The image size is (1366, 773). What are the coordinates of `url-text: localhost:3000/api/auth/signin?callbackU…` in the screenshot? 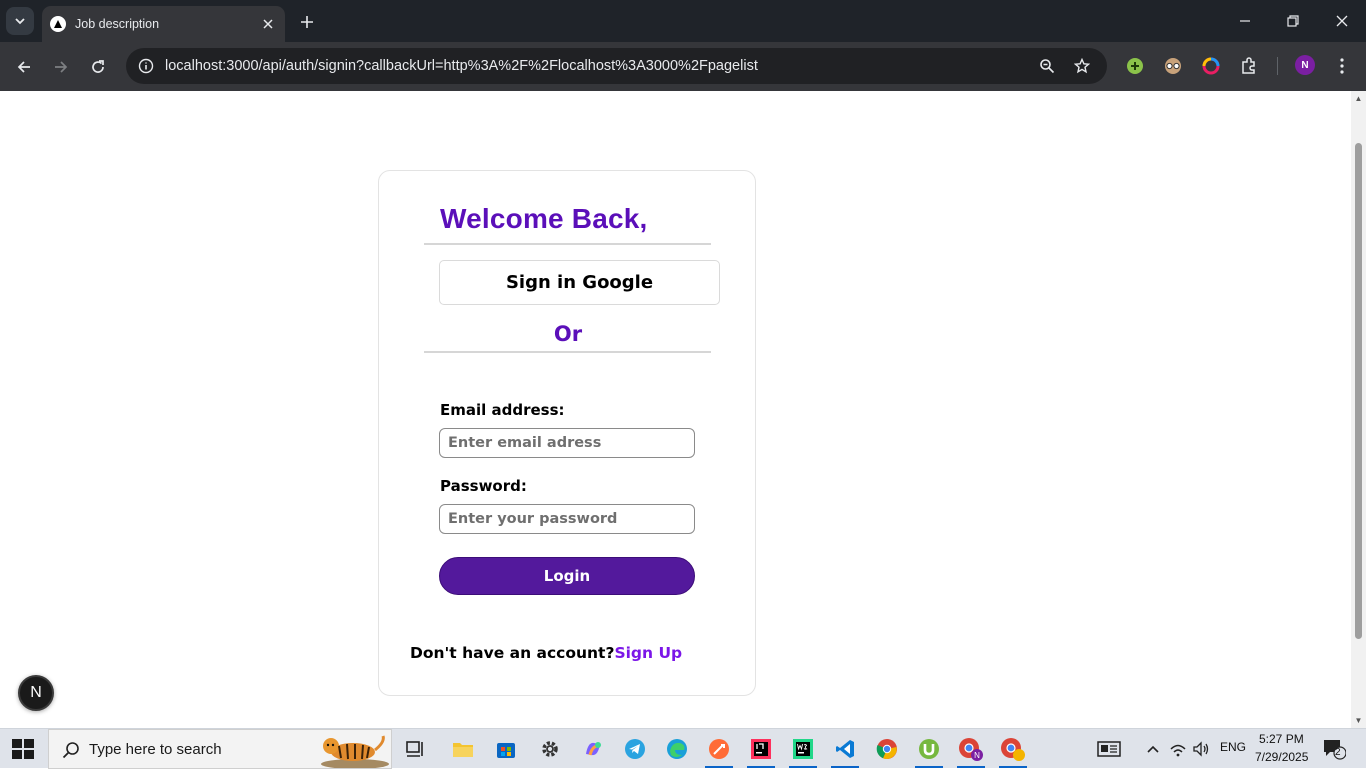 It's located at (461, 66).